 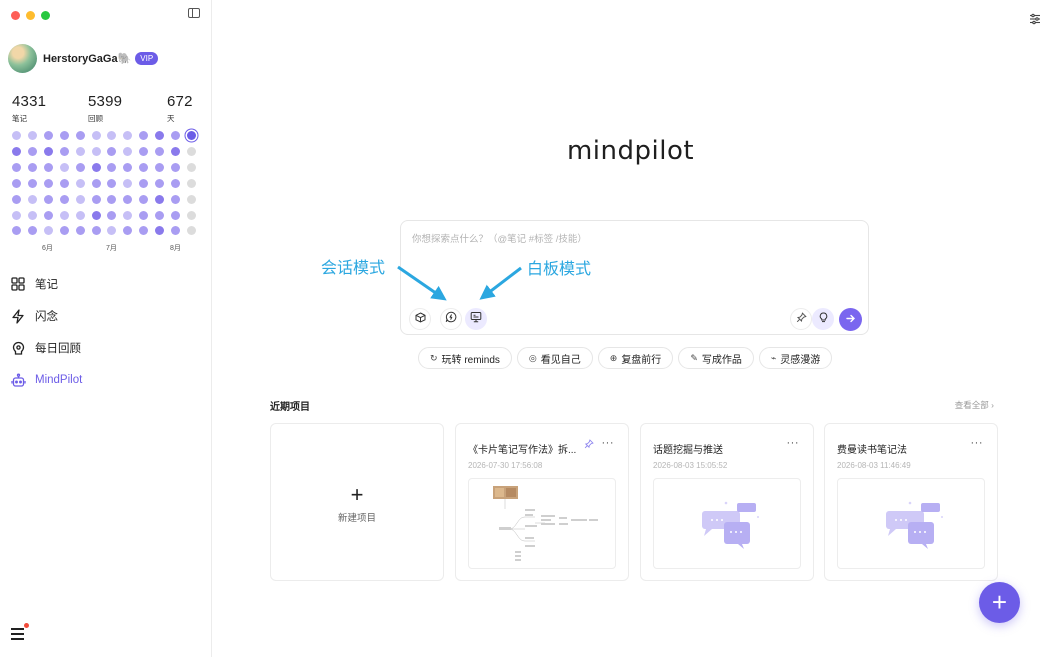 I want to click on chip-inspiration-roam: ⌁ 灵感漫游, so click(x=795, y=358).